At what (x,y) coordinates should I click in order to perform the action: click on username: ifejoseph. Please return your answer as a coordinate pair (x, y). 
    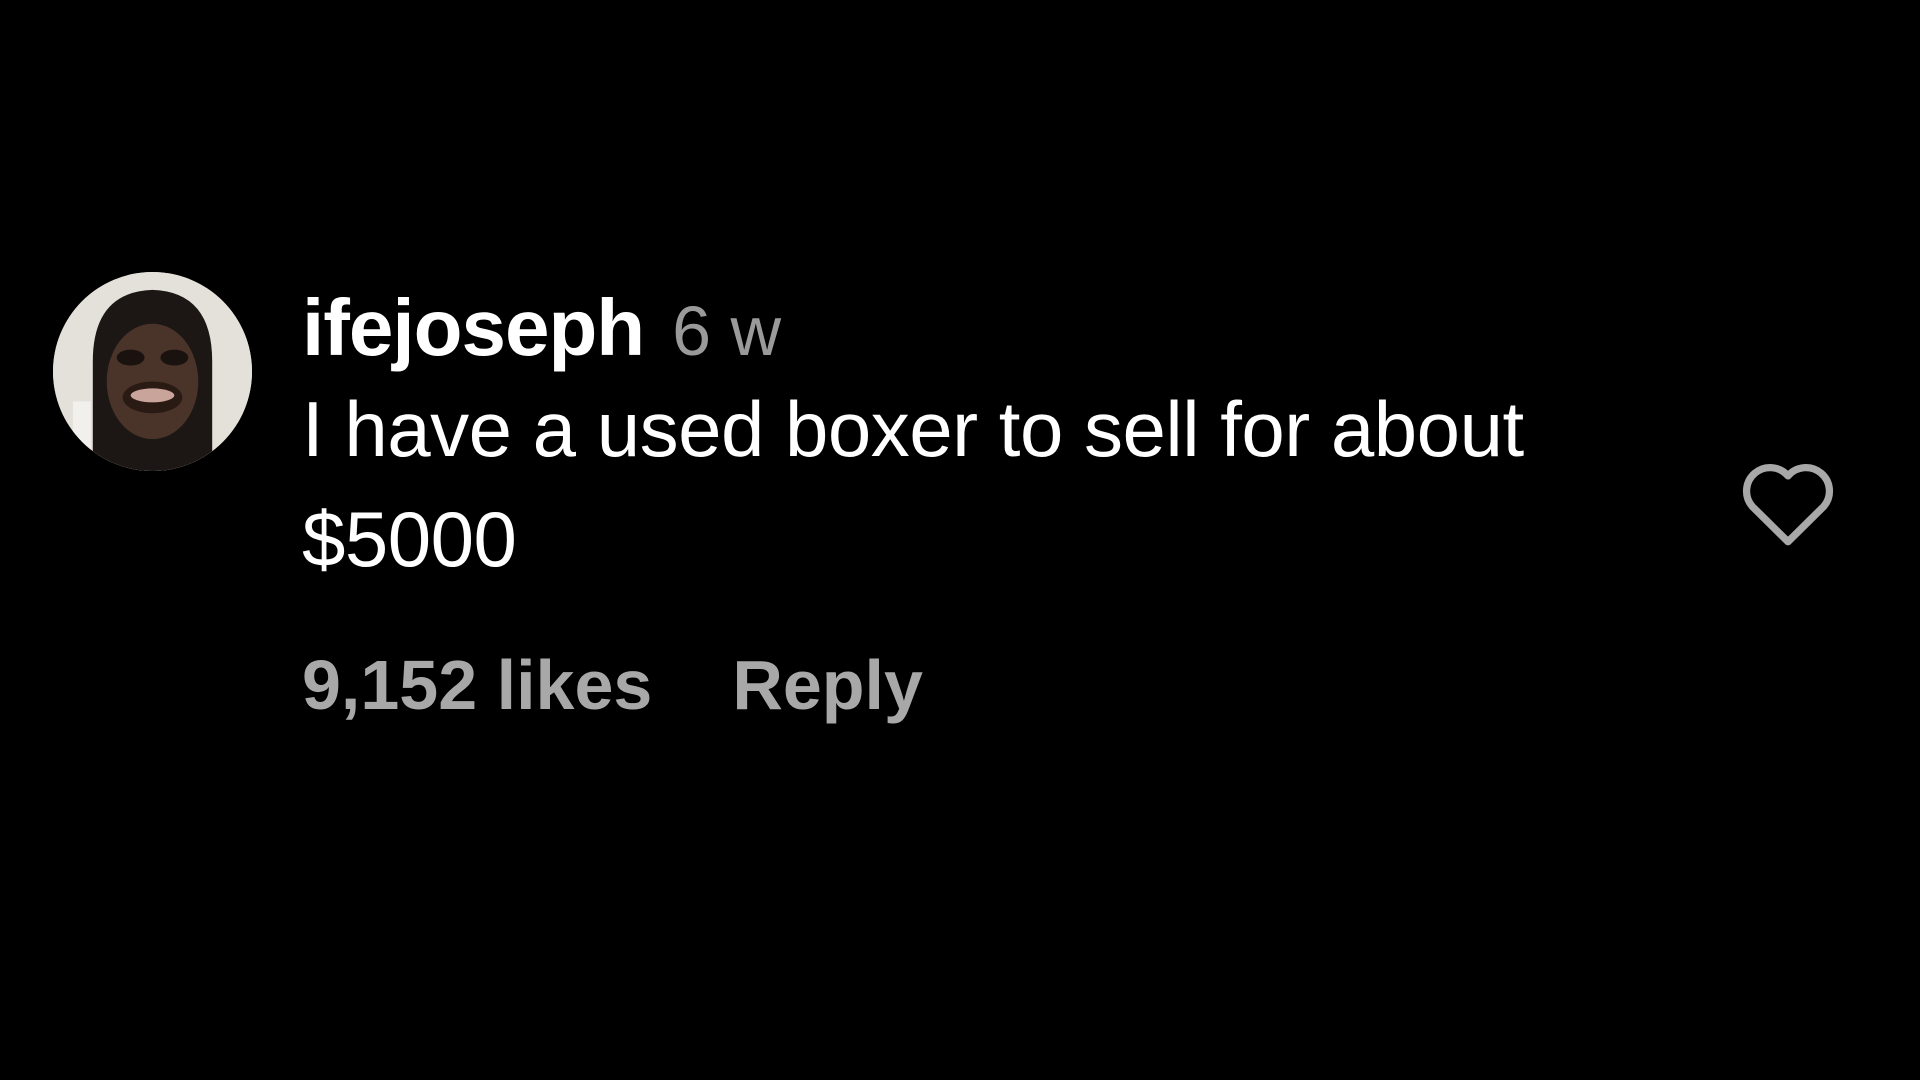
    Looking at the image, I should click on (473, 328).